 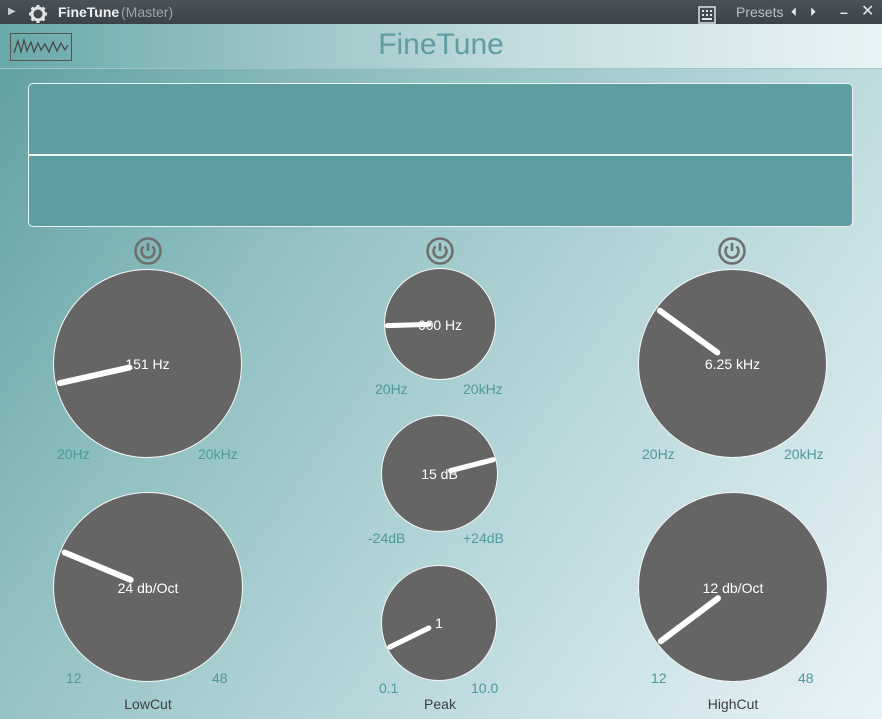 I want to click on lowcut-label: LowCut, so click(x=148, y=704).